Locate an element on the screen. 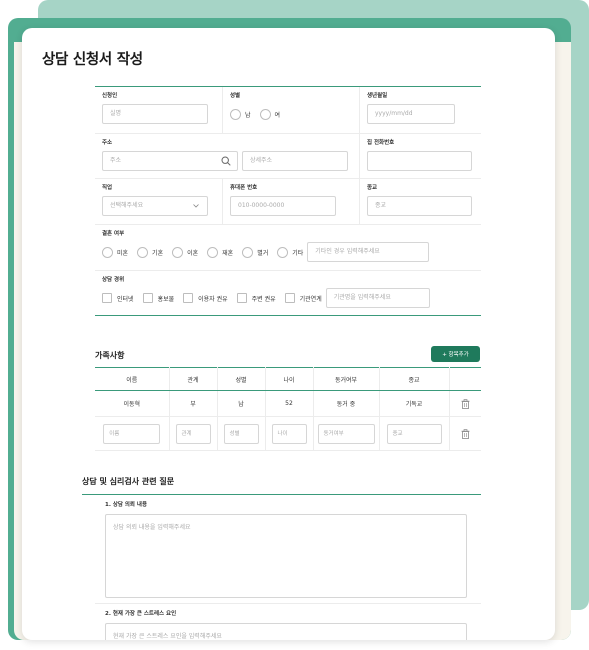  cell-name: 이동혁 is located at coordinates (132, 403).